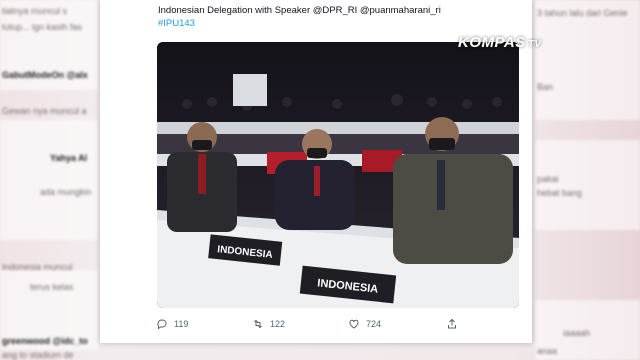  What do you see at coordinates (278, 324) in the screenshot?
I see `retweet-count: 122` at bounding box center [278, 324].